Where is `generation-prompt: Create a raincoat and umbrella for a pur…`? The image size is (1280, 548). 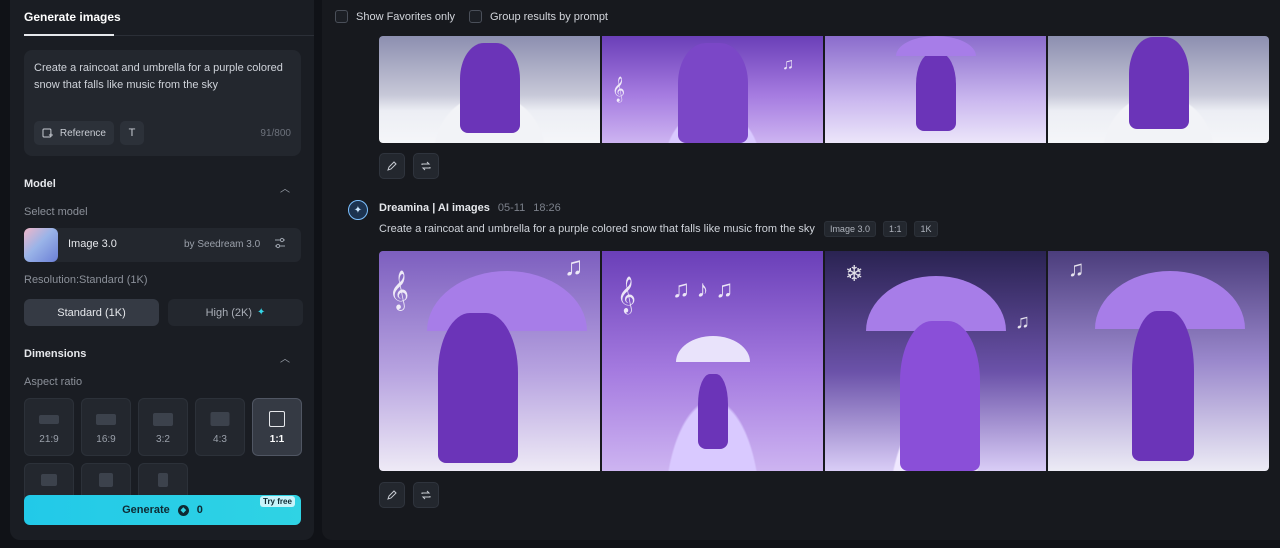
generation-prompt: Create a raincoat and umbrella for a pur… is located at coordinates (597, 229).